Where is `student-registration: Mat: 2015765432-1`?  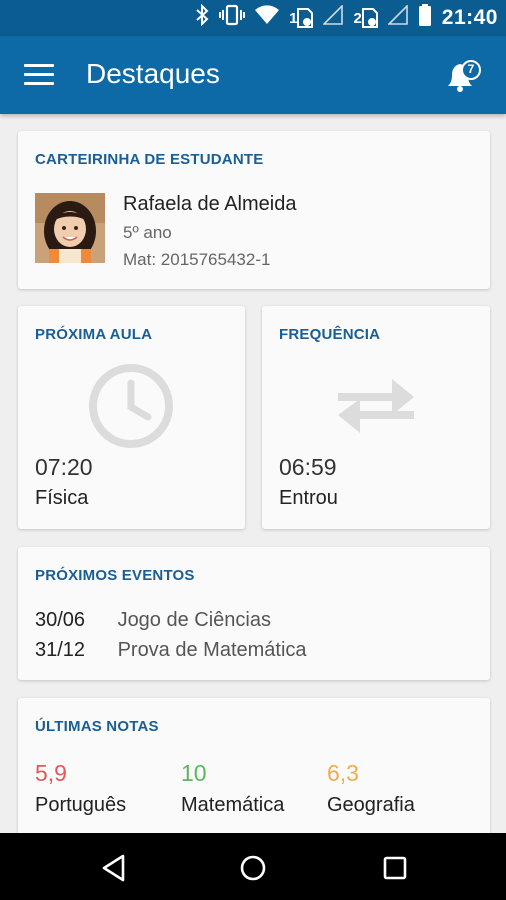 student-registration: Mat: 2015765432-1 is located at coordinates (197, 259).